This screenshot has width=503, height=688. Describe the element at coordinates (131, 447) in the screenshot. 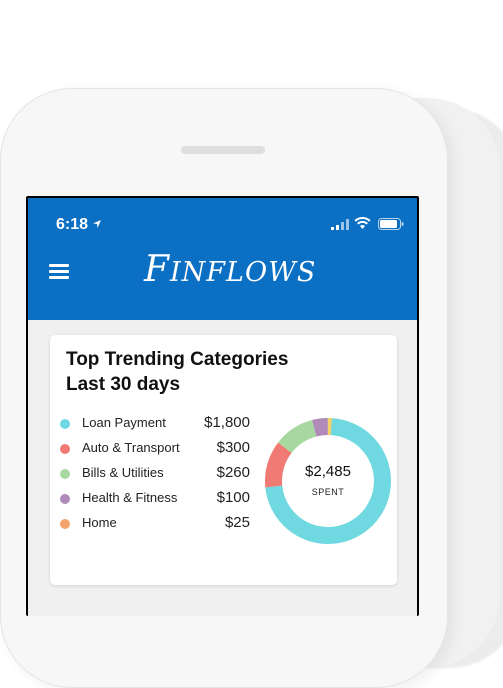

I see `legend-label: Auto & Transport` at that location.